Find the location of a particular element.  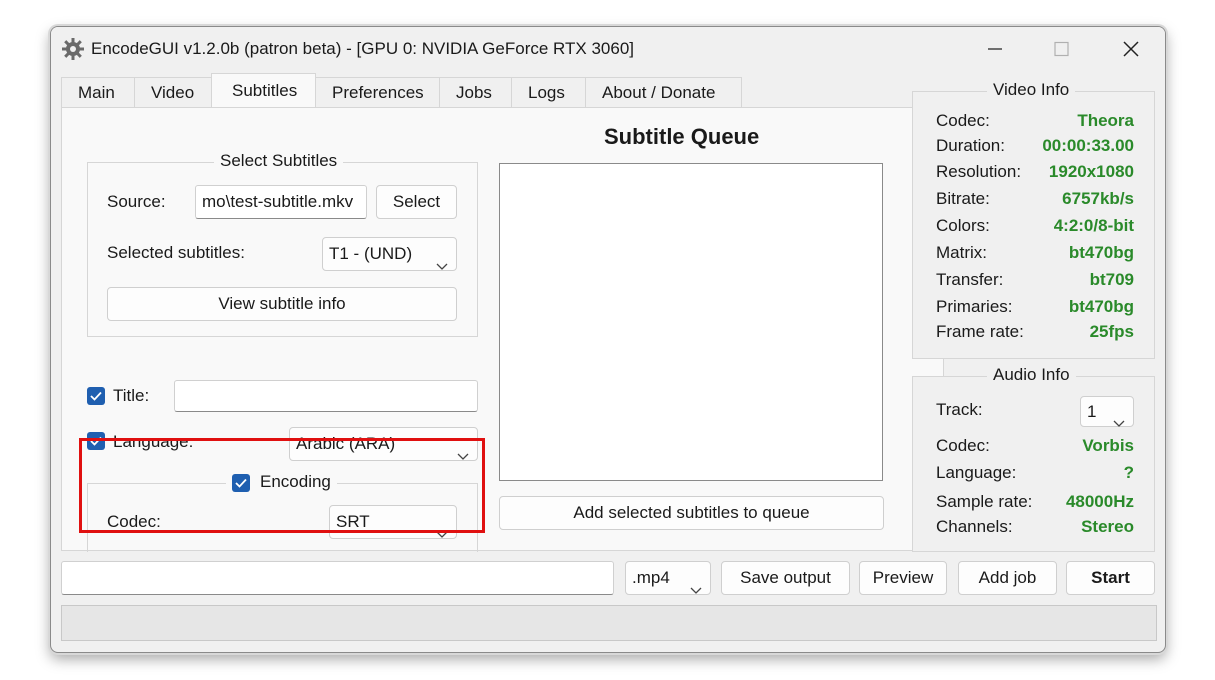

audio-info-title: Audio Info is located at coordinates (1031, 375).